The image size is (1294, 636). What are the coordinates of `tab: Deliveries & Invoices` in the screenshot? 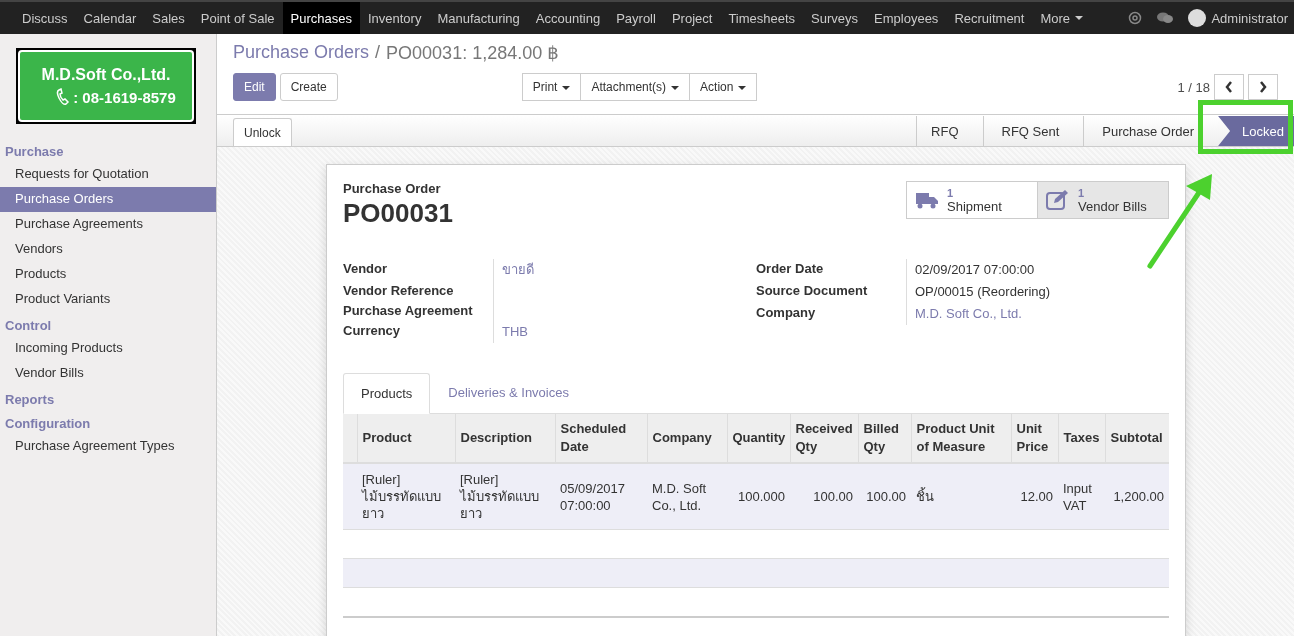 It's located at (508, 393).